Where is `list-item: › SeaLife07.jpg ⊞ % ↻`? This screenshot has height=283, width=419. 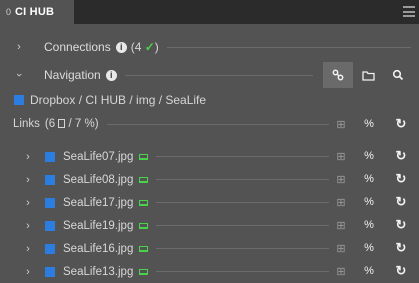 list-item: › SeaLife07.jpg ⊞ % ↻ is located at coordinates (209, 156).